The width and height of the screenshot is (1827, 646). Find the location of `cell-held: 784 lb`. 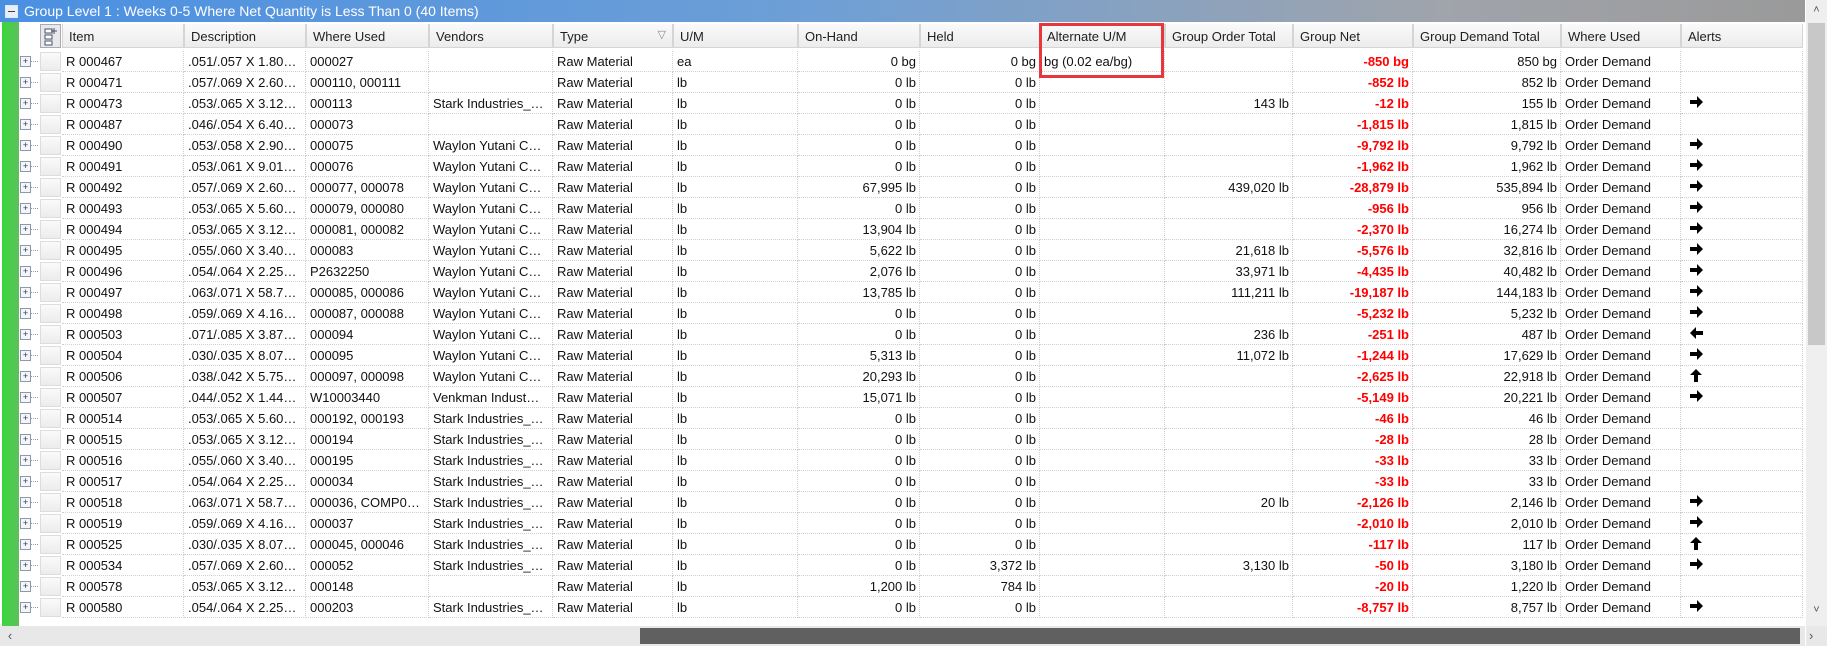

cell-held: 784 lb is located at coordinates (980, 586).